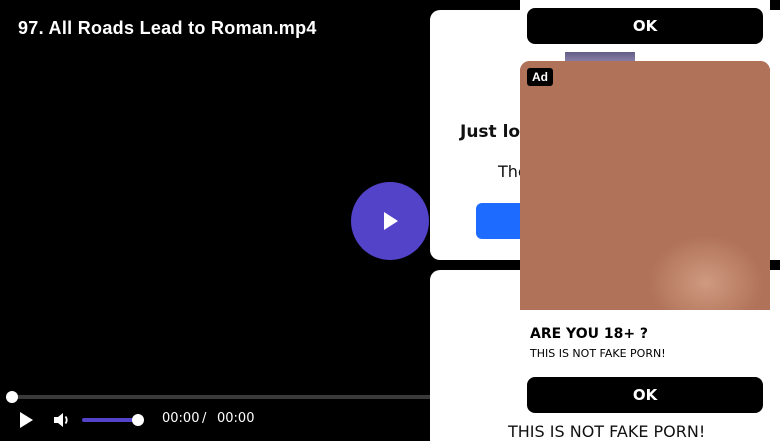 The height and width of the screenshot is (441, 780). Describe the element at coordinates (607, 431) in the screenshot. I see `card-2-text: THIS IS NOT FAKE PORN!` at that location.